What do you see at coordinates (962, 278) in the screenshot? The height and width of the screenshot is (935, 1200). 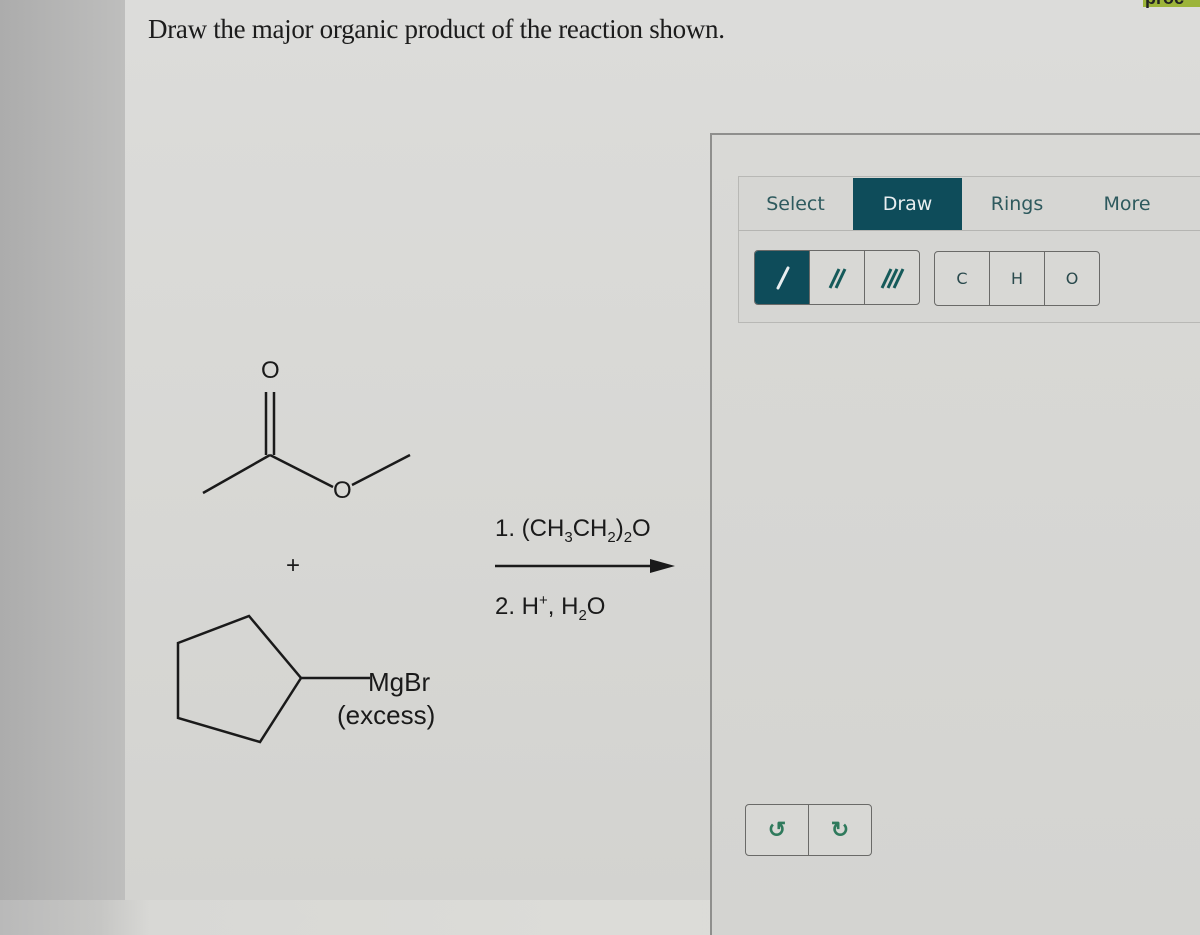 I see `atom-carbon-button: C` at bounding box center [962, 278].